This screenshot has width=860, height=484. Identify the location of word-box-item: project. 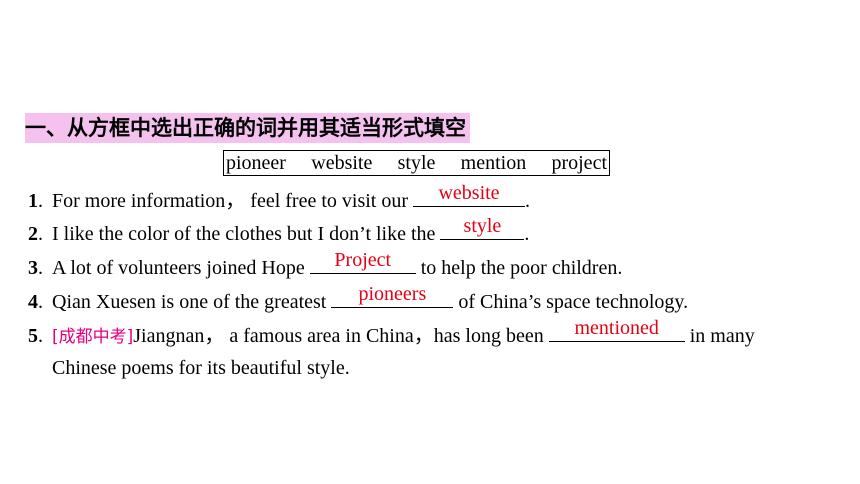
(579, 162).